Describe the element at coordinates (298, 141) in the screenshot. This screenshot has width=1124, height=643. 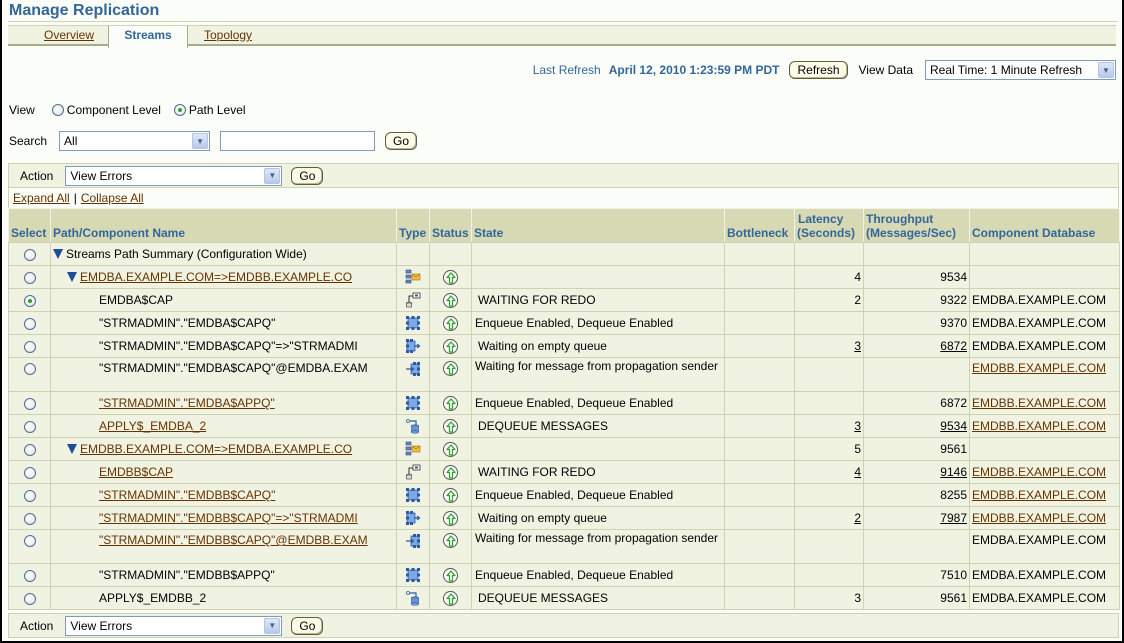
I see `search-input` at that location.